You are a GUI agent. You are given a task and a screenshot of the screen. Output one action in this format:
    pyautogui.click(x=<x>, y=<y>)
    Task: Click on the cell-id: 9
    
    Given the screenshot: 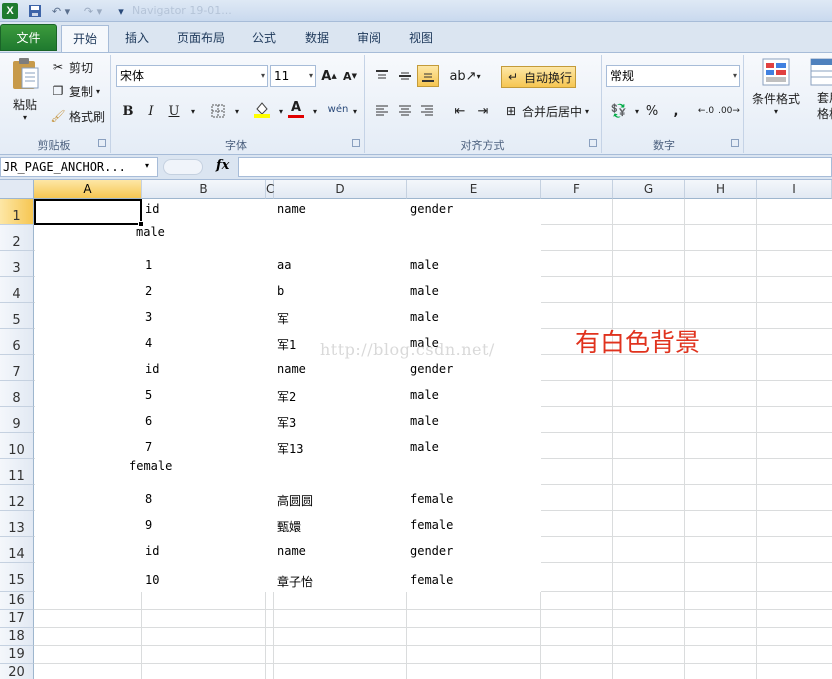 What is the action you would take?
    pyautogui.click(x=148, y=525)
    